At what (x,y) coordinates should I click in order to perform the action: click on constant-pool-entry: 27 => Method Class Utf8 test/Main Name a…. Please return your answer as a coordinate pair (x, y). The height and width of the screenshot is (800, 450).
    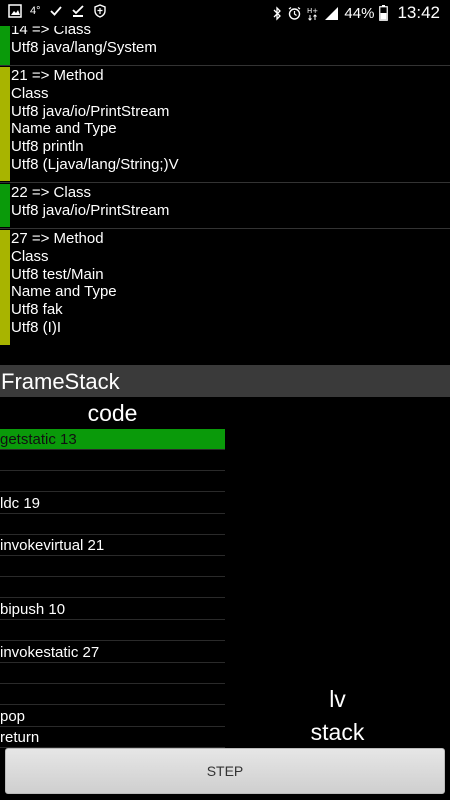
    Looking at the image, I should click on (225, 287).